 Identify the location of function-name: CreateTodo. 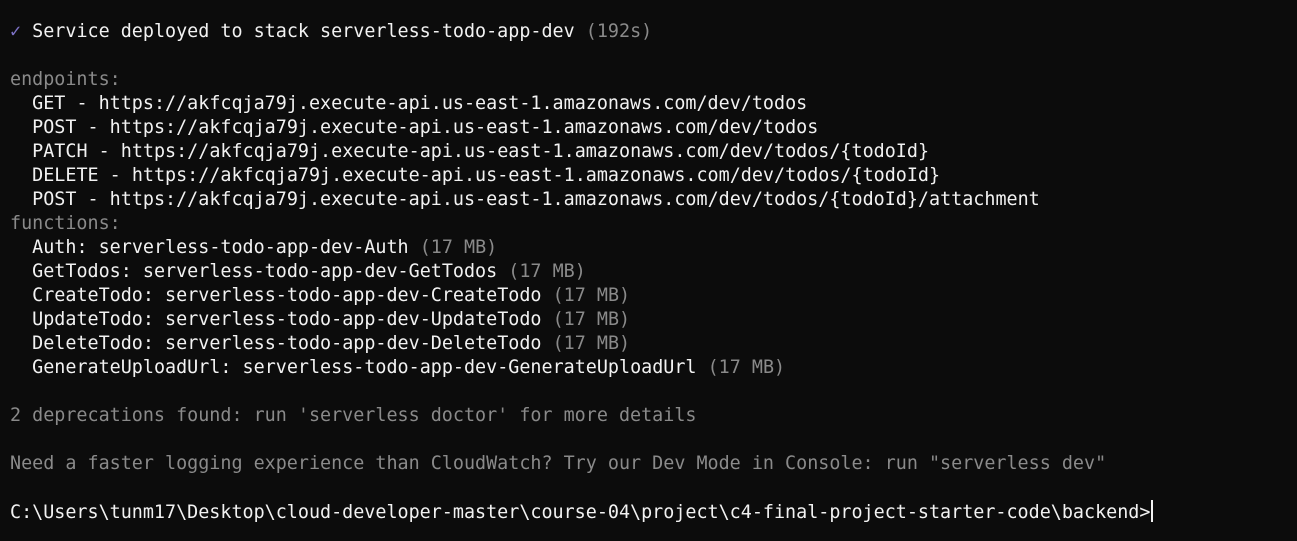
(87, 295).